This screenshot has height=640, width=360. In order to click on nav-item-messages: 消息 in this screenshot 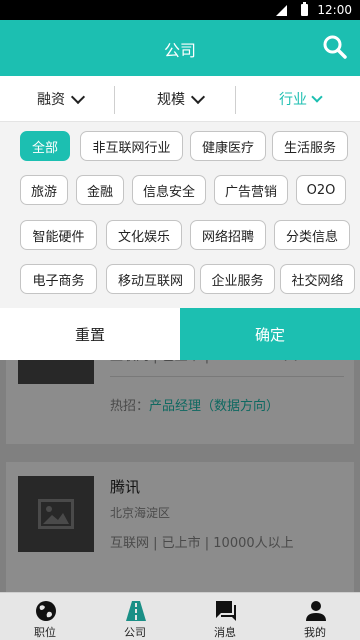, I will do `click(225, 616)`.